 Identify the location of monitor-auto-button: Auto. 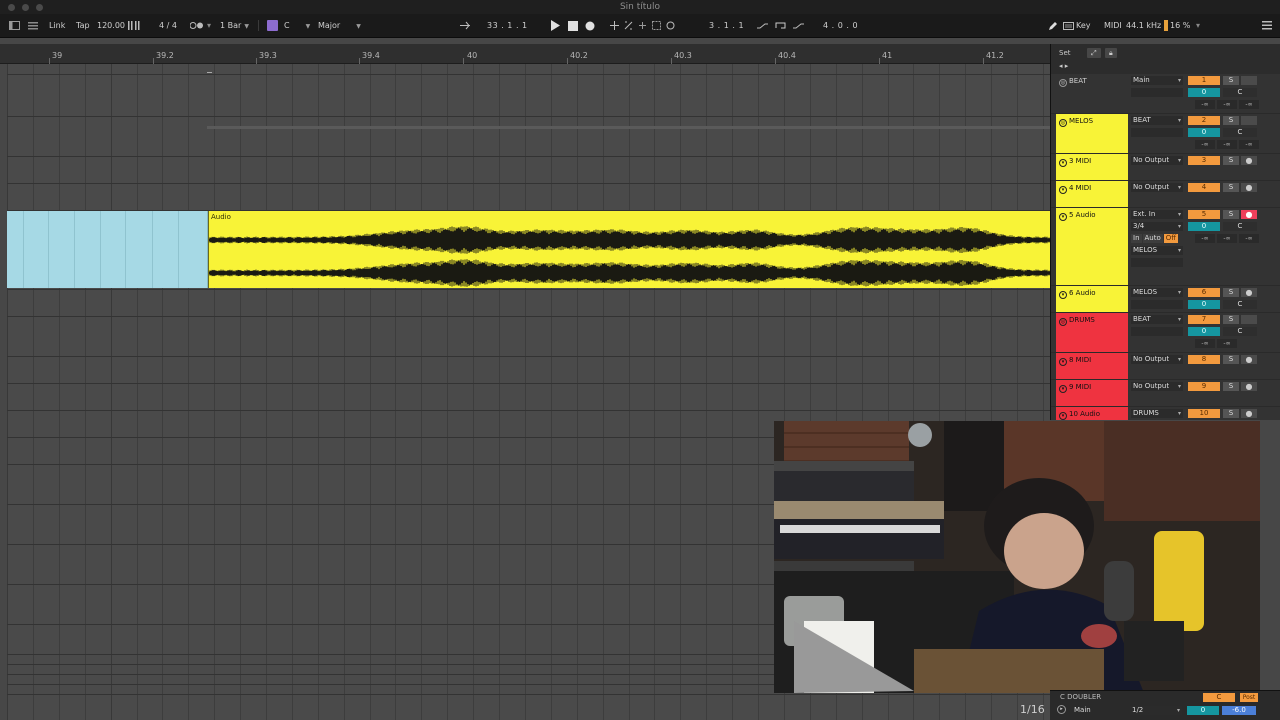
(1152, 238).